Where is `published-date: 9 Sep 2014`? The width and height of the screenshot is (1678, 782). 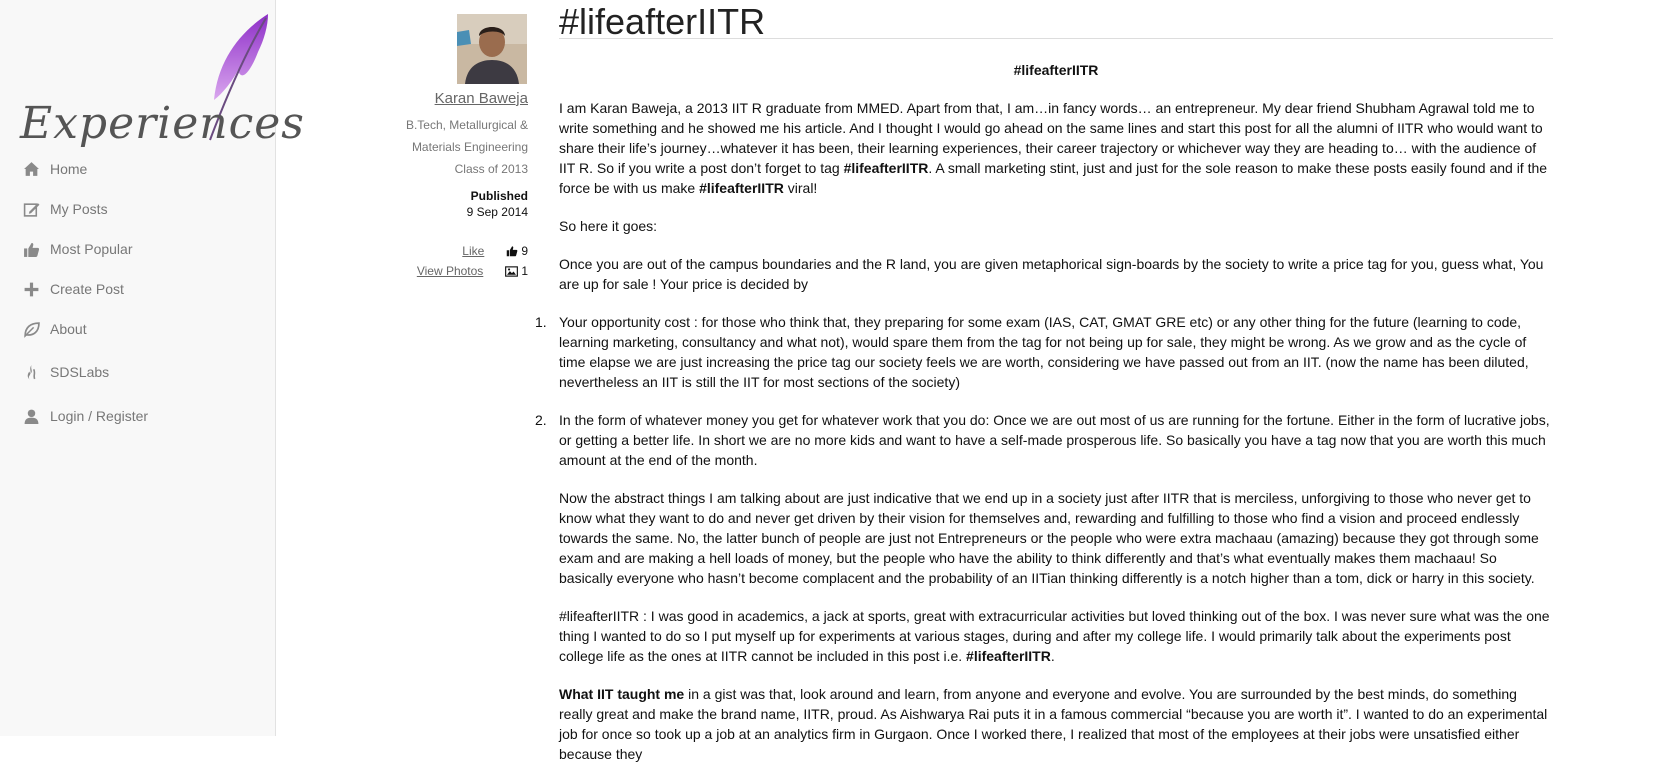
published-date: 9 Sep 2014 is located at coordinates (497, 212).